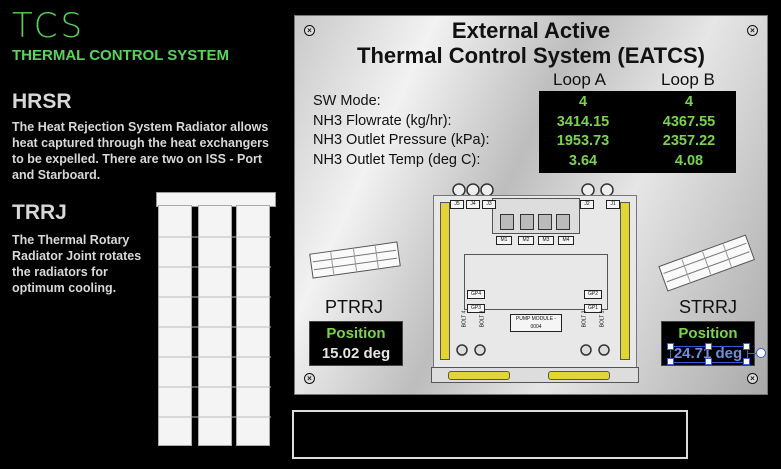  What do you see at coordinates (401, 140) in the screenshot?
I see `pressure-label: NH3 Outlet Pressure (kPa):` at bounding box center [401, 140].